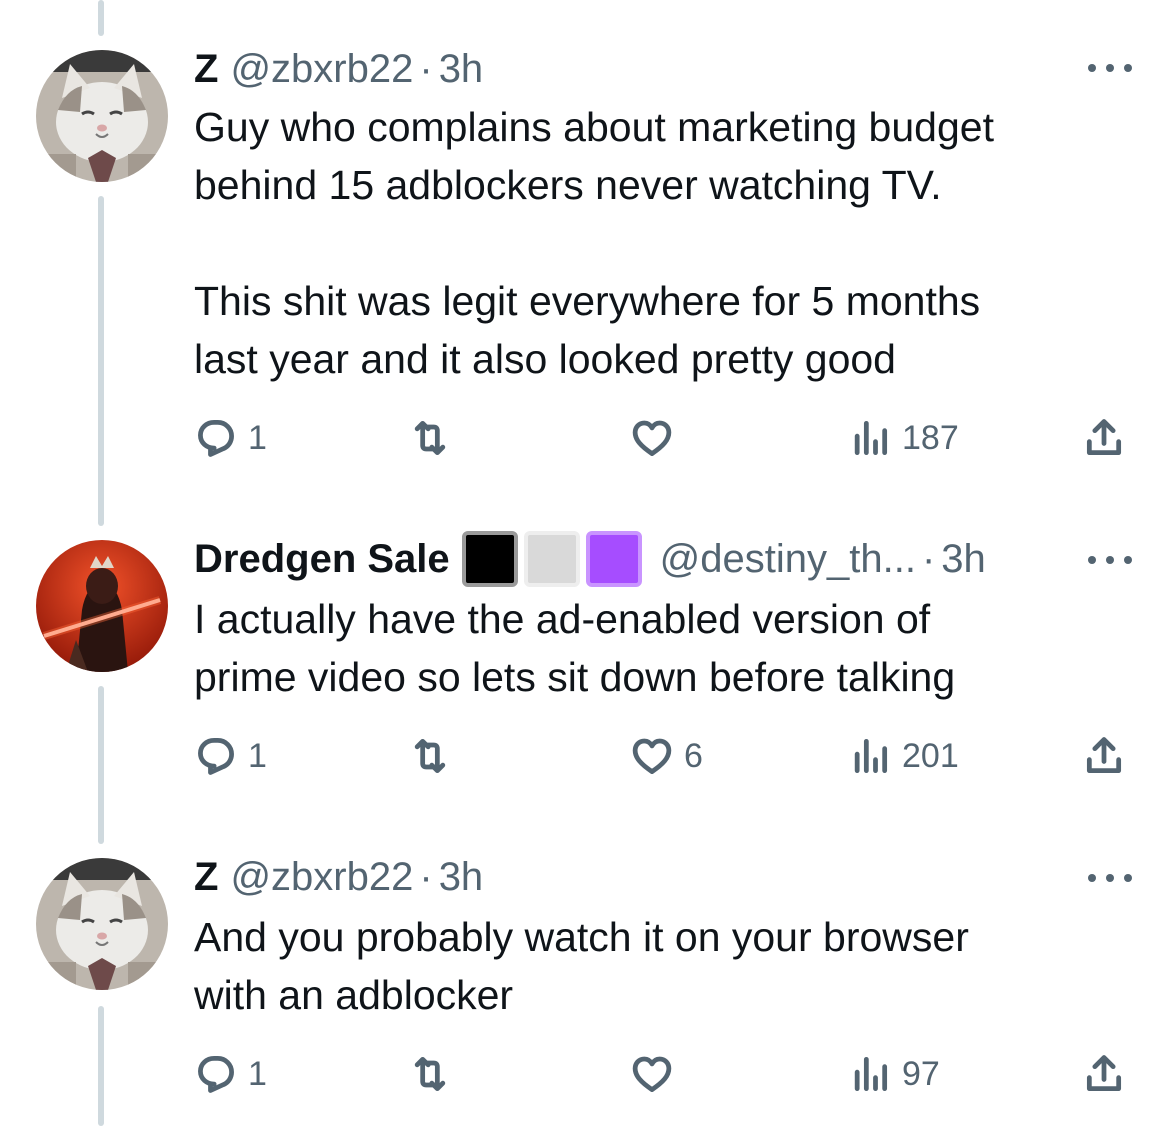 The width and height of the screenshot is (1170, 1126). I want to click on like-count: 6, so click(693, 755).